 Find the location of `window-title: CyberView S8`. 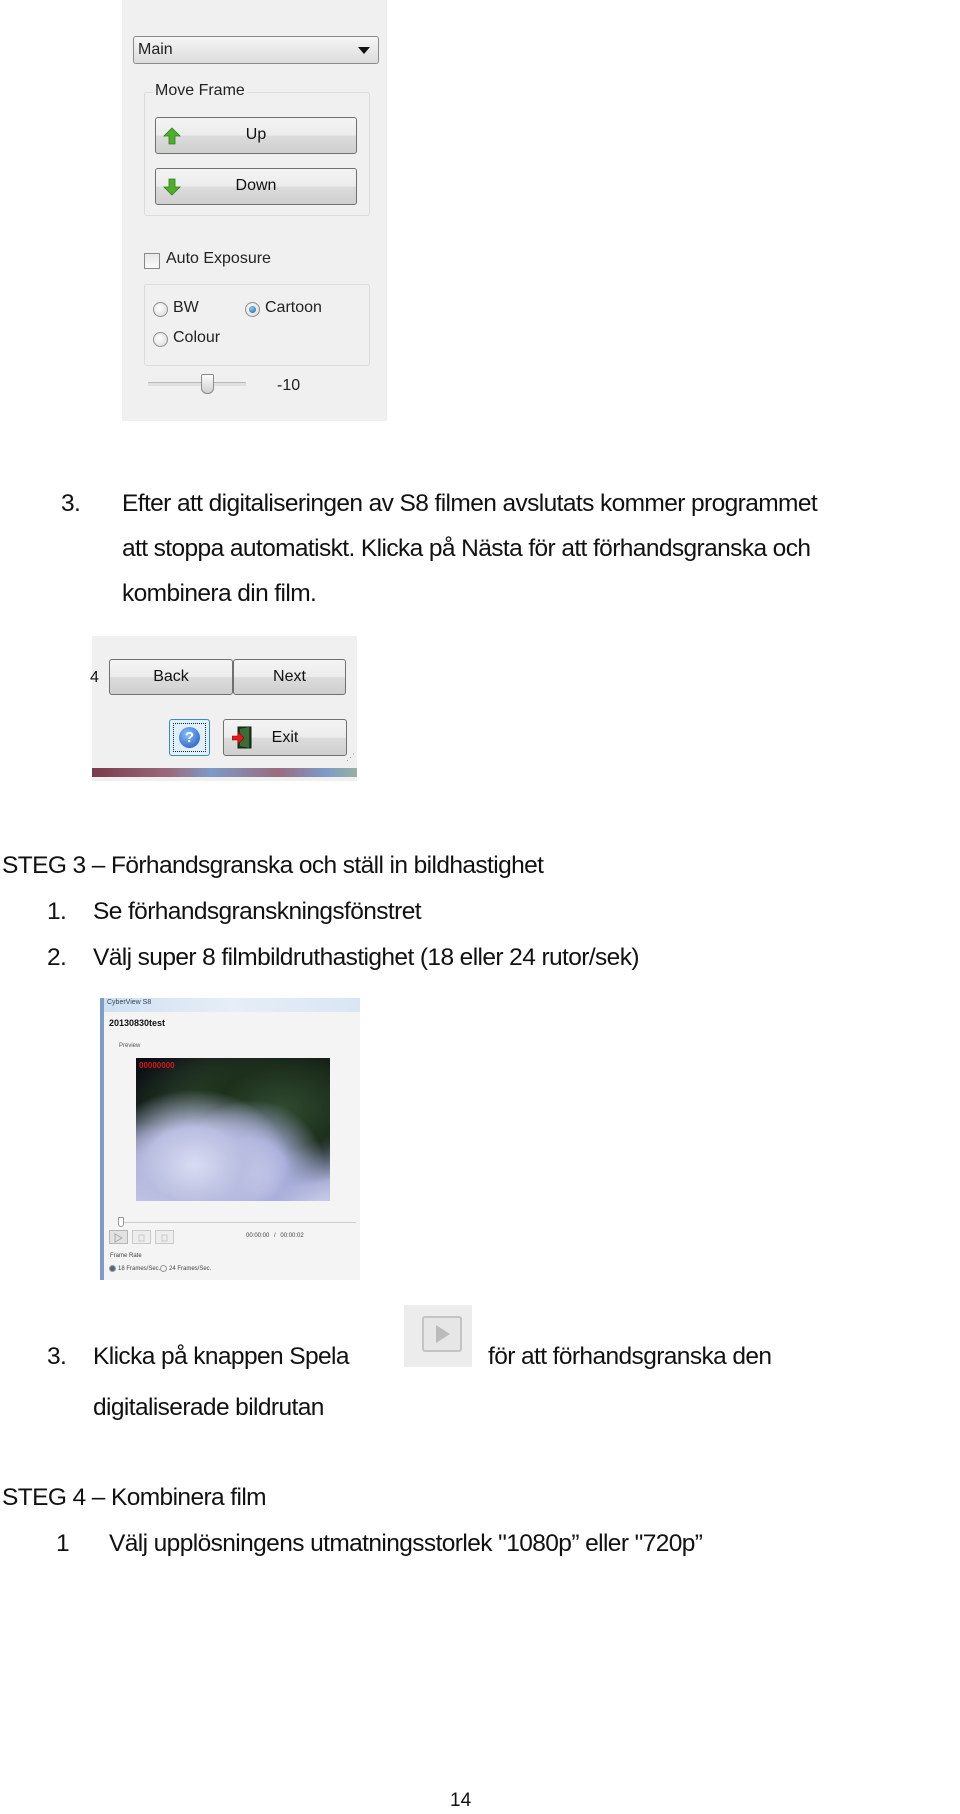

window-title: CyberView S8 is located at coordinates (129, 1002).